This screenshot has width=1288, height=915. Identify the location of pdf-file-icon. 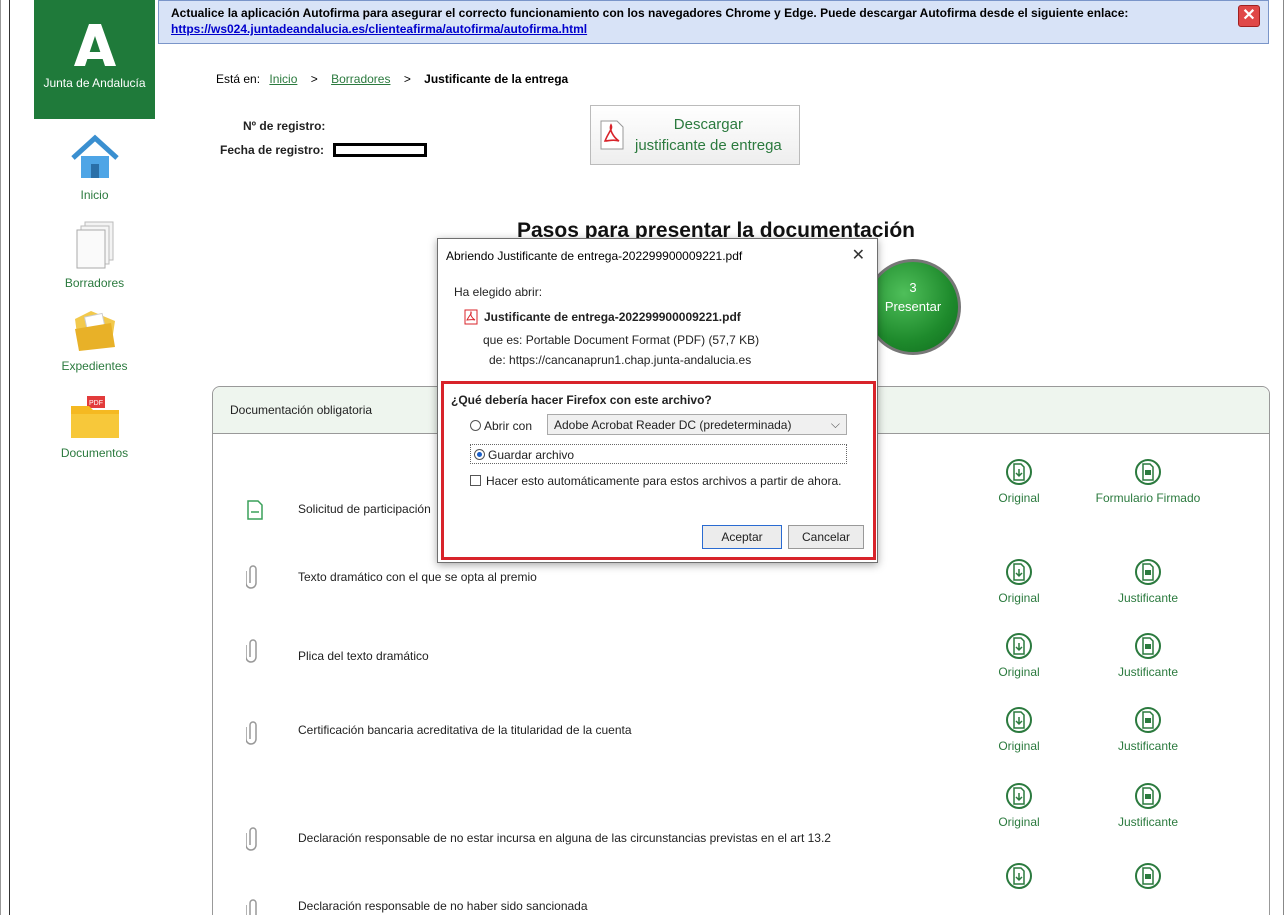
(612, 135).